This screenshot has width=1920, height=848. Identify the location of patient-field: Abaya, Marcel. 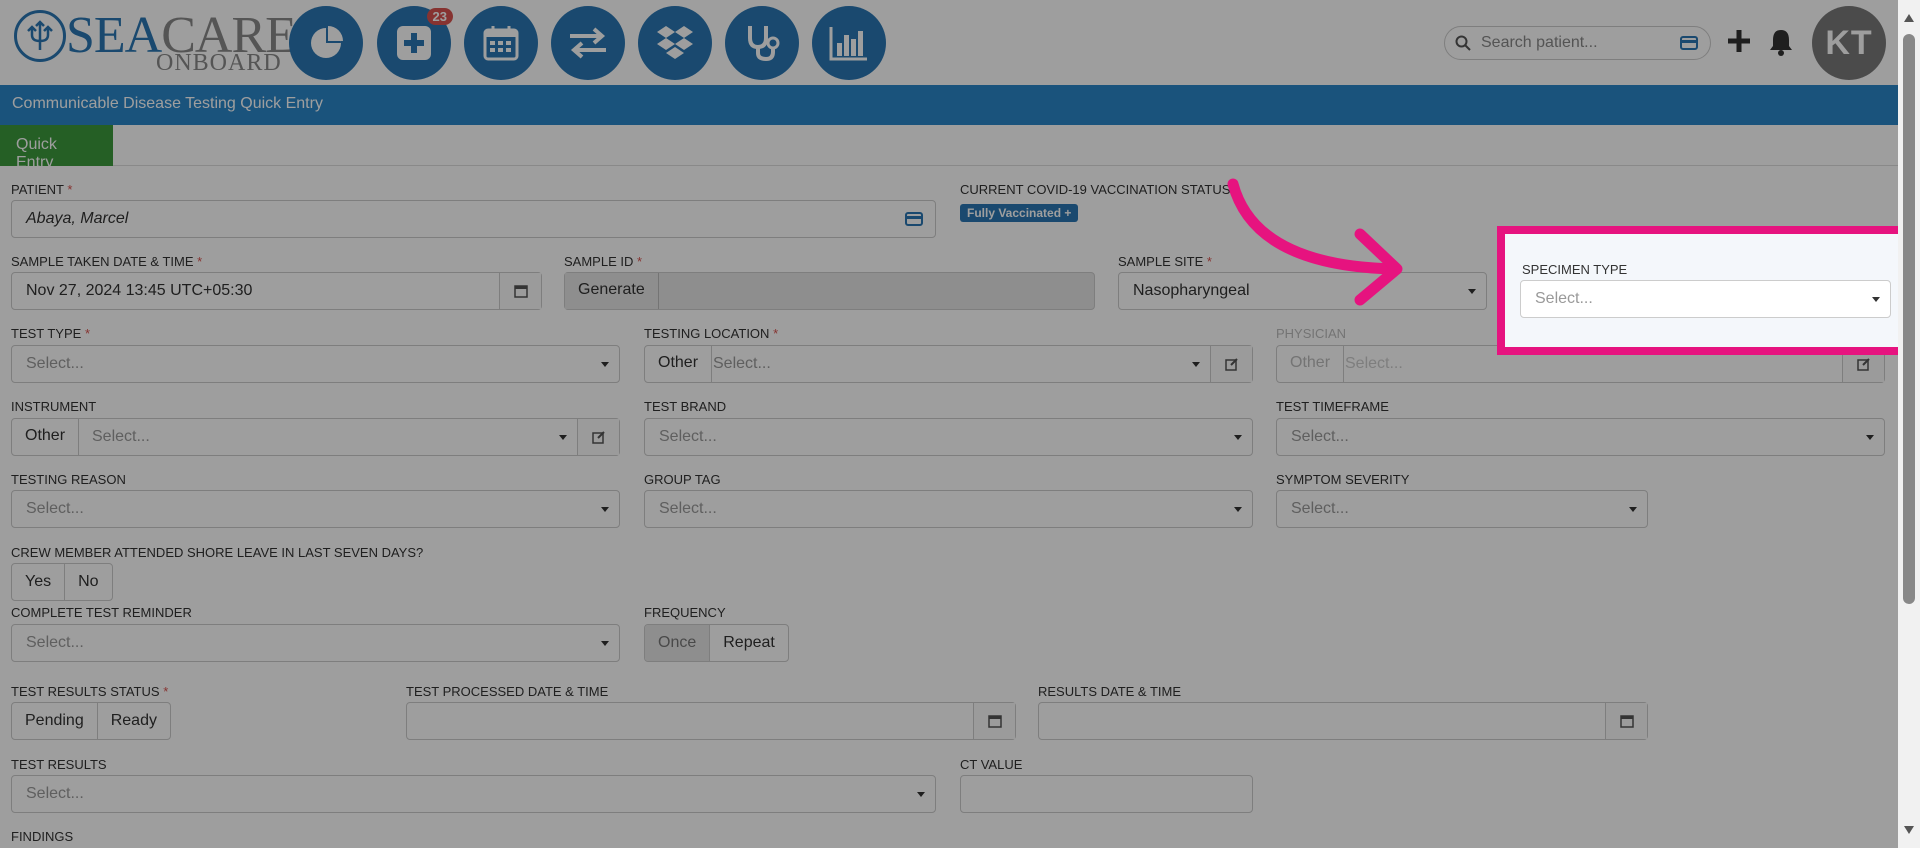
(473, 219).